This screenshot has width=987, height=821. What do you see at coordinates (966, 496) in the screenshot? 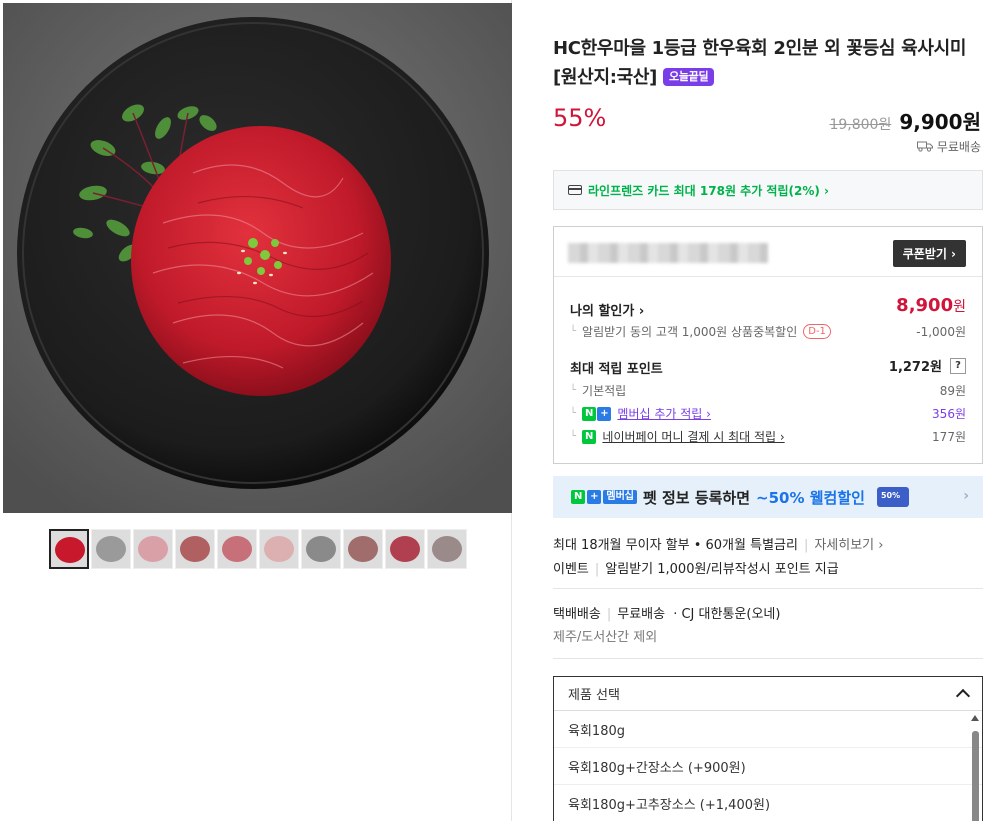
I see `chevron-right-icon: ›` at bounding box center [966, 496].